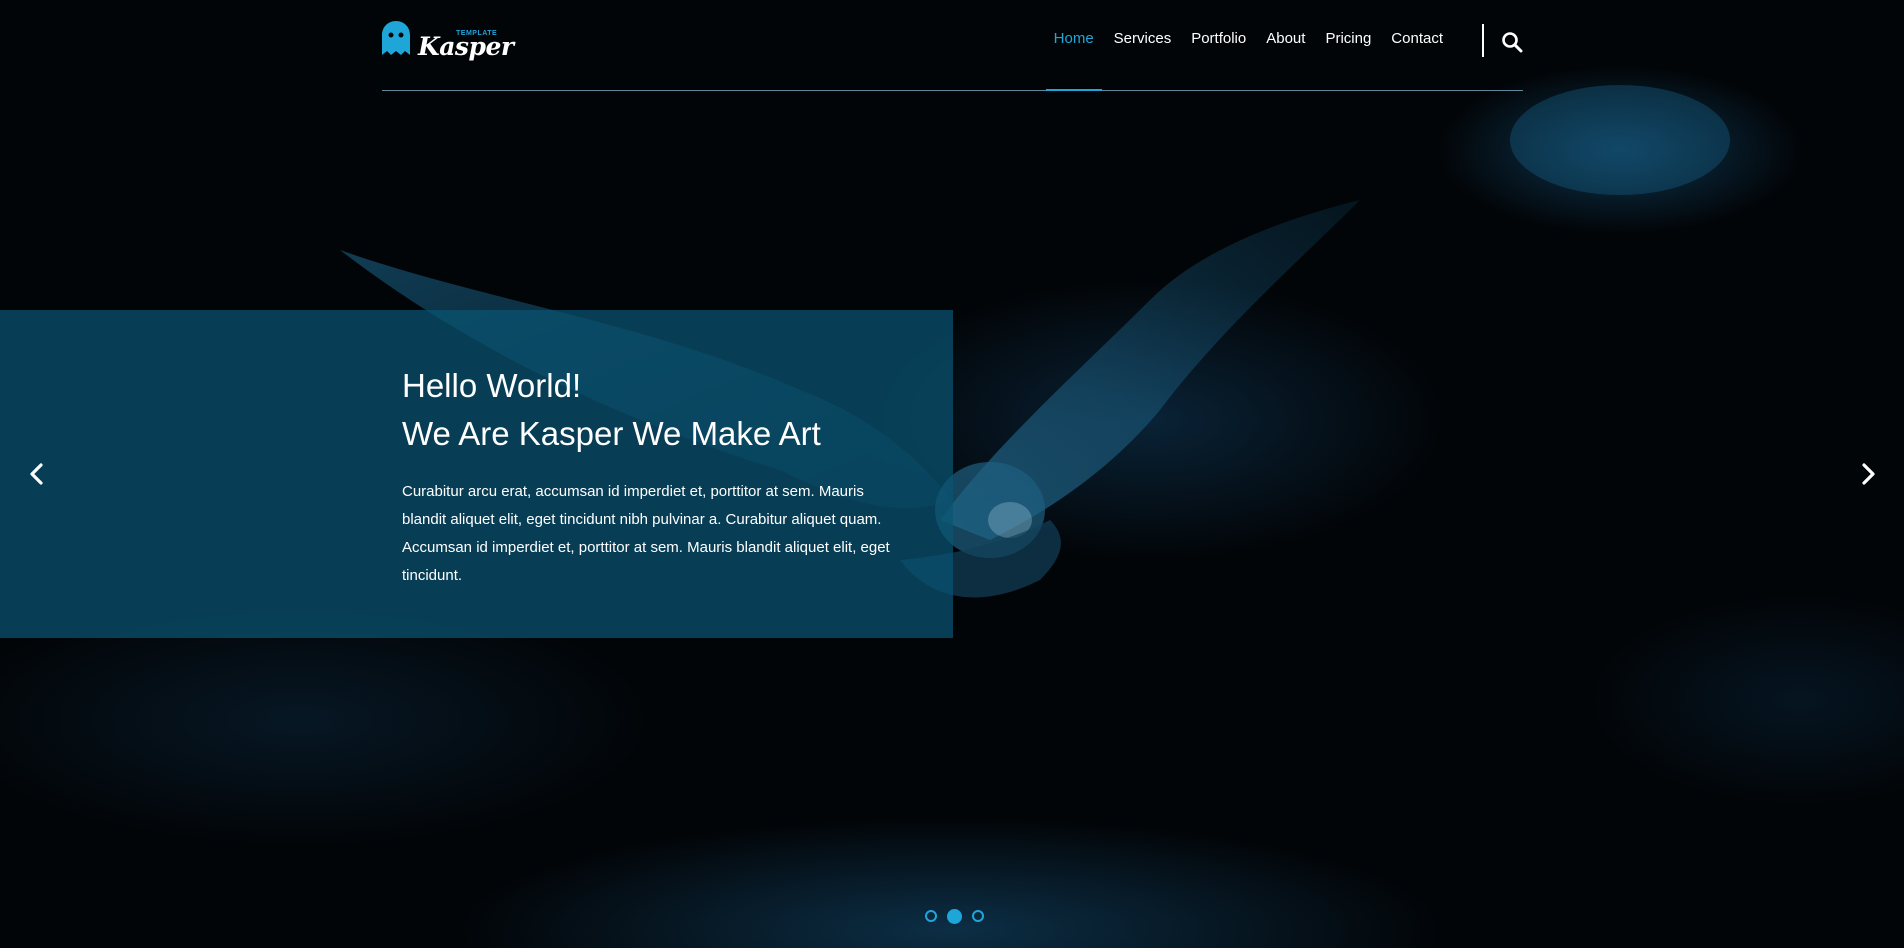  Describe the element at coordinates (1417, 60) in the screenshot. I see `nav-item-contact: Contact` at that location.